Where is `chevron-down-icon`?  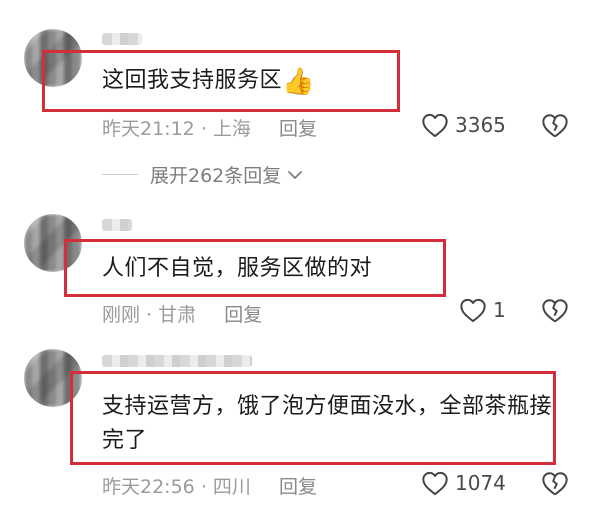
chevron-down-icon is located at coordinates (295, 174).